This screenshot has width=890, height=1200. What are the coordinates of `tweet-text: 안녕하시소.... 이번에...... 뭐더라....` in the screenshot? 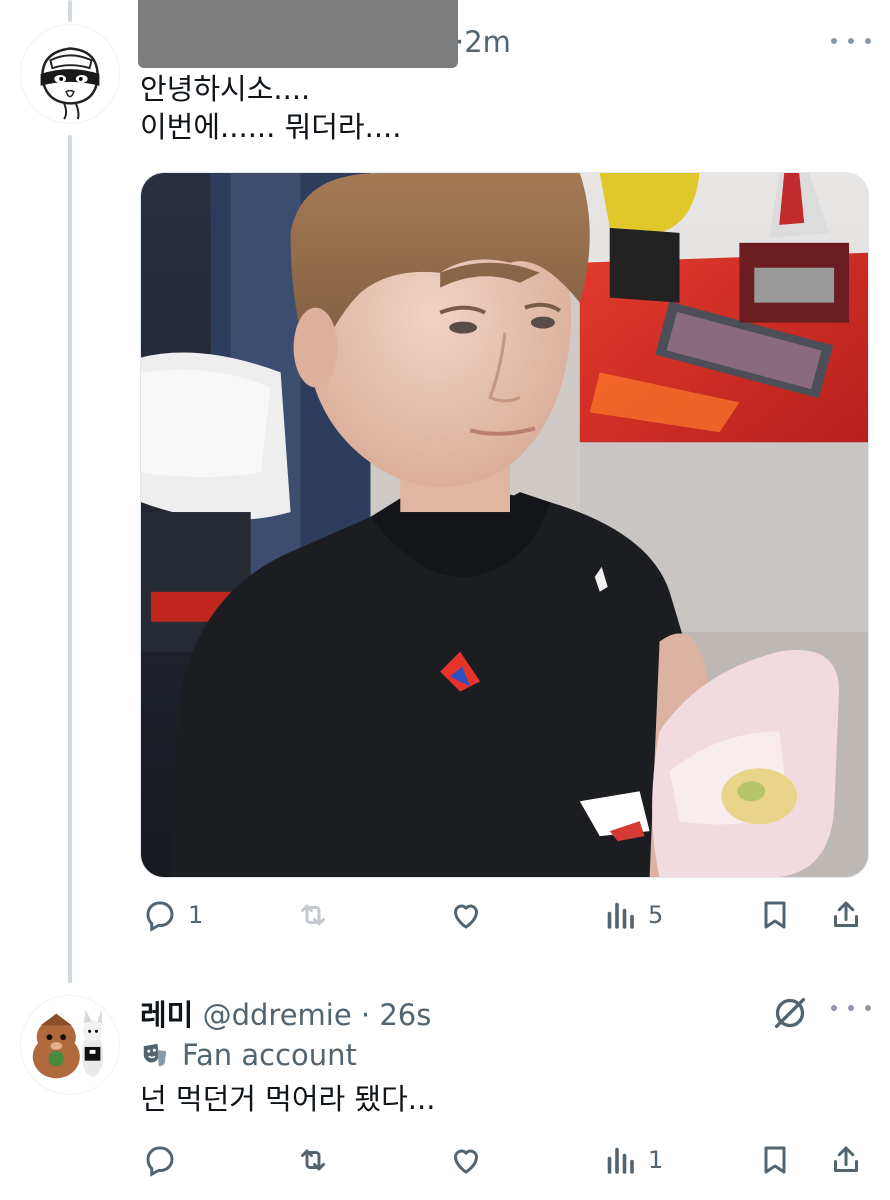 It's located at (271, 108).